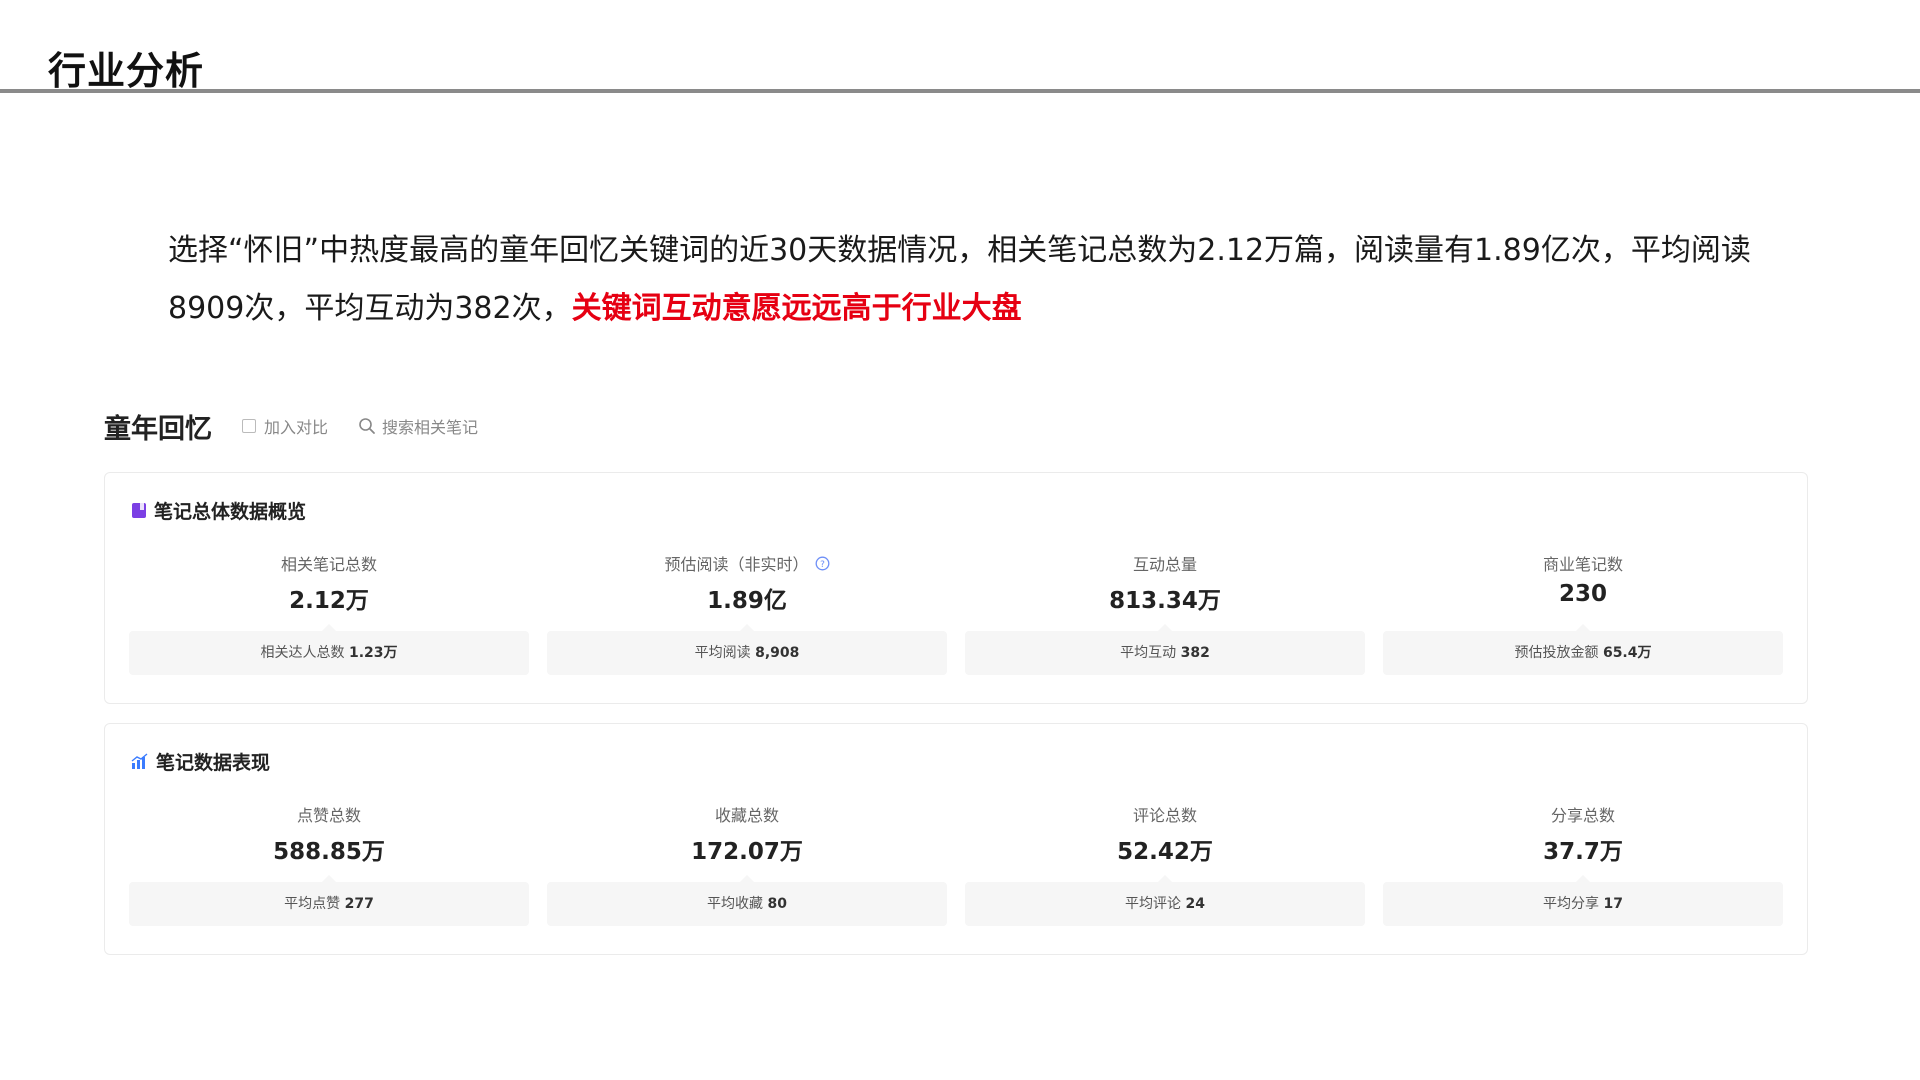 Image resolution: width=1920 pixels, height=1080 pixels. Describe the element at coordinates (158, 429) in the screenshot. I see `keyword-title: 童年回忆` at that location.